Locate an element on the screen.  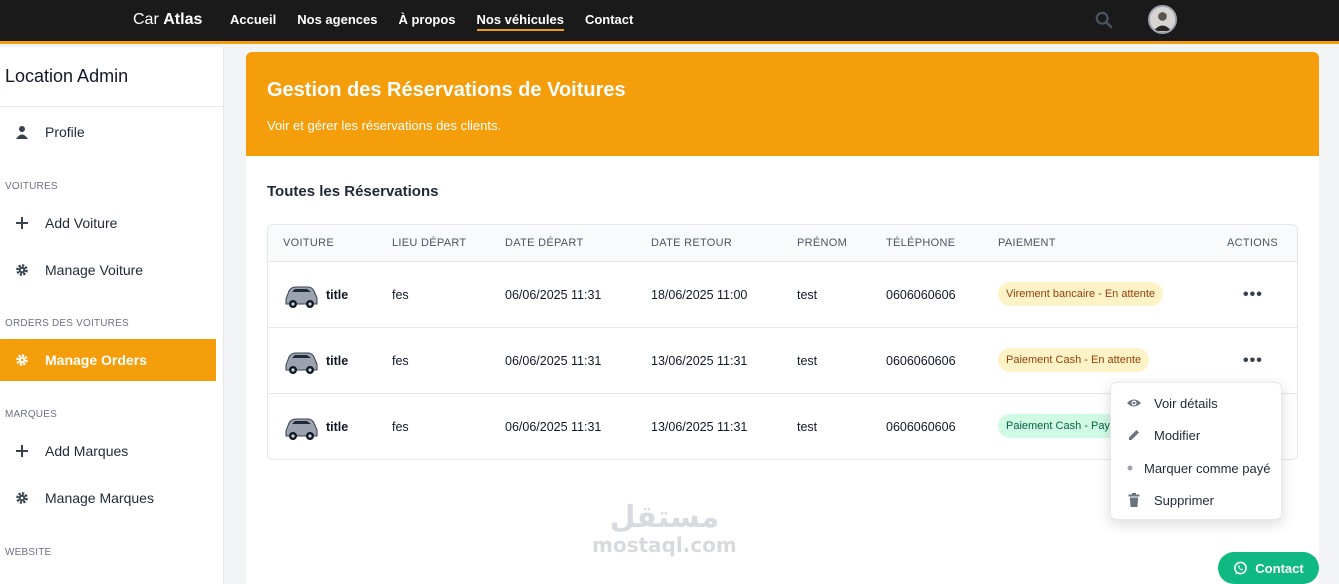
menu-item-mark-paid: Marquer comme payé is located at coordinates (1198, 468).